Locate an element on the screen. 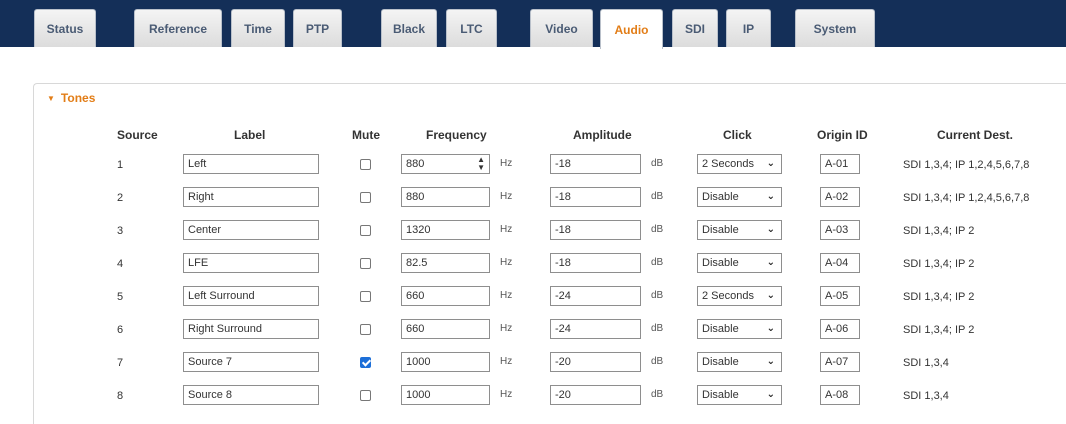 The image size is (1066, 424). header-label: Label is located at coordinates (250, 135).